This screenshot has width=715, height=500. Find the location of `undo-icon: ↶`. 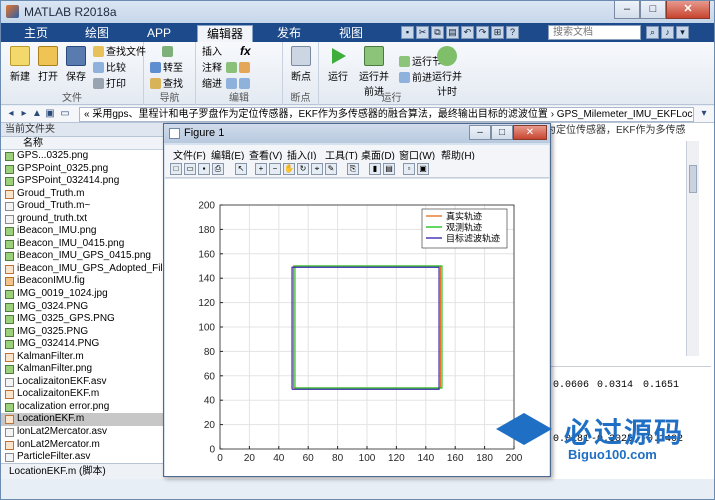

undo-icon: ↶ is located at coordinates (467, 32).